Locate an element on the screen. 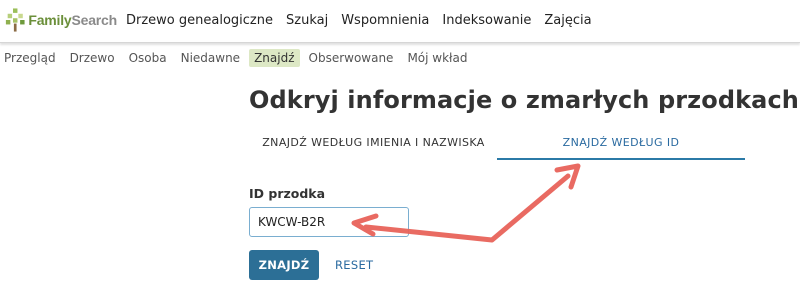 The image size is (800, 308). reset-link: RESET is located at coordinates (354, 265).